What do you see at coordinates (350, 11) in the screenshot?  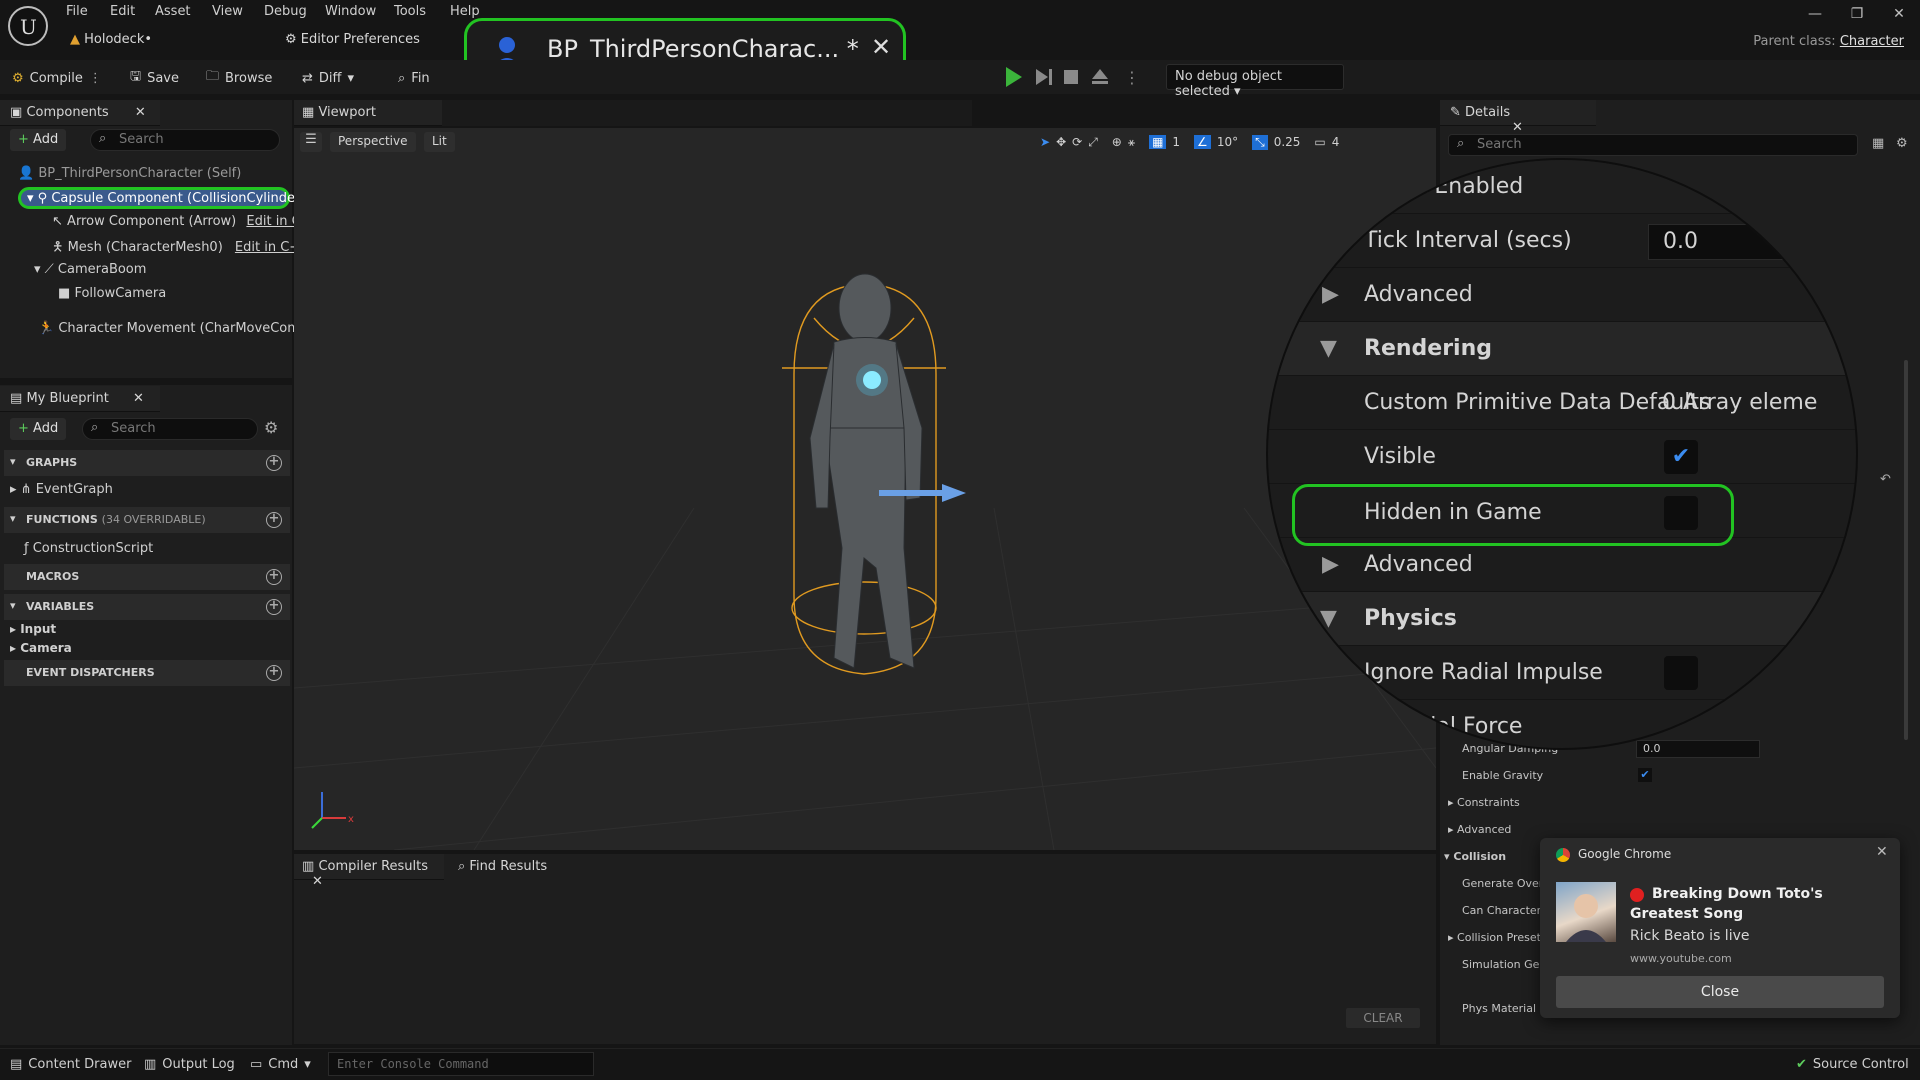 I see `menu-window: Window` at bounding box center [350, 11].